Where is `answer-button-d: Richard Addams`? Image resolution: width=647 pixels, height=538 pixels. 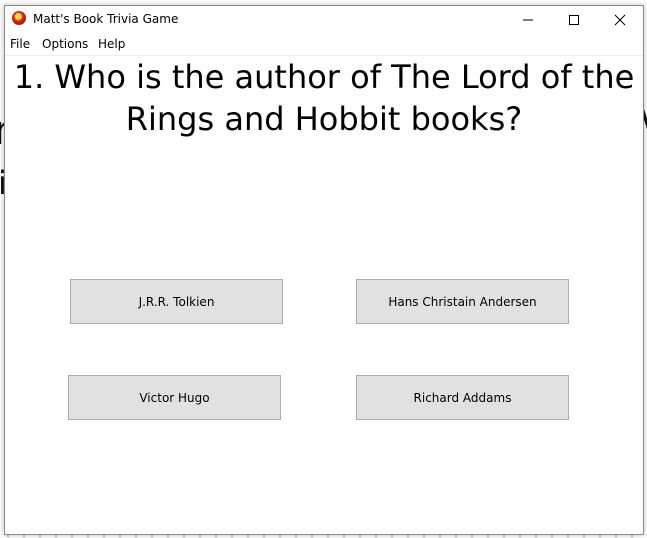 answer-button-d: Richard Addams is located at coordinates (462, 397).